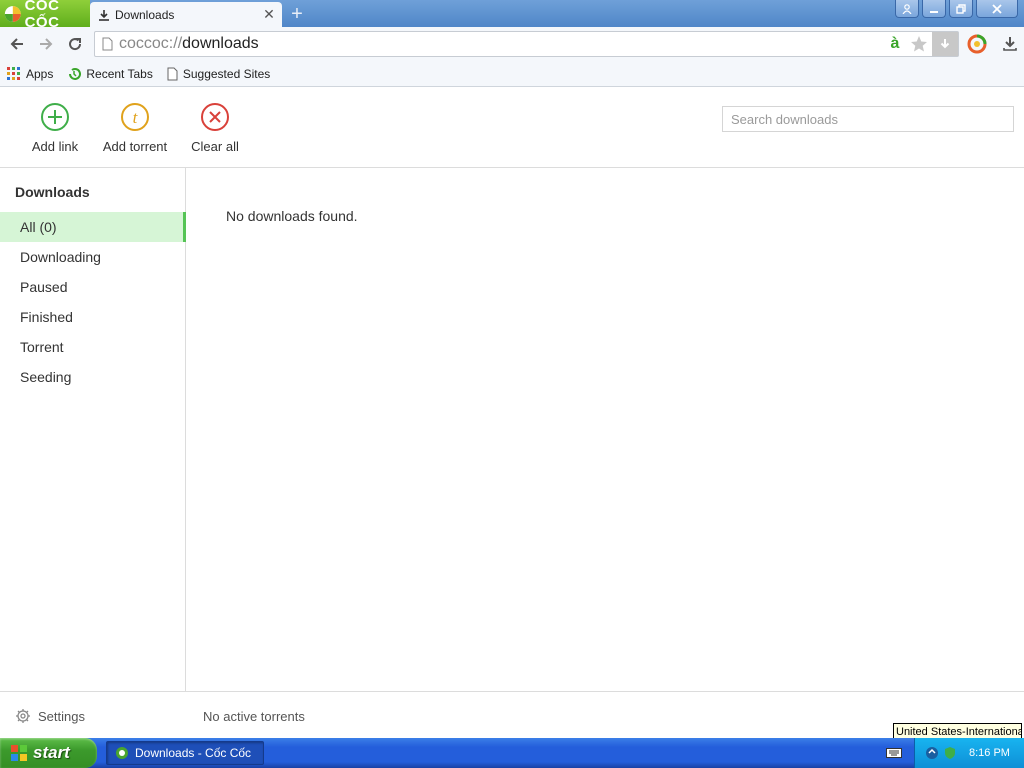 The image size is (1024, 768). I want to click on start-button: start, so click(48, 753).